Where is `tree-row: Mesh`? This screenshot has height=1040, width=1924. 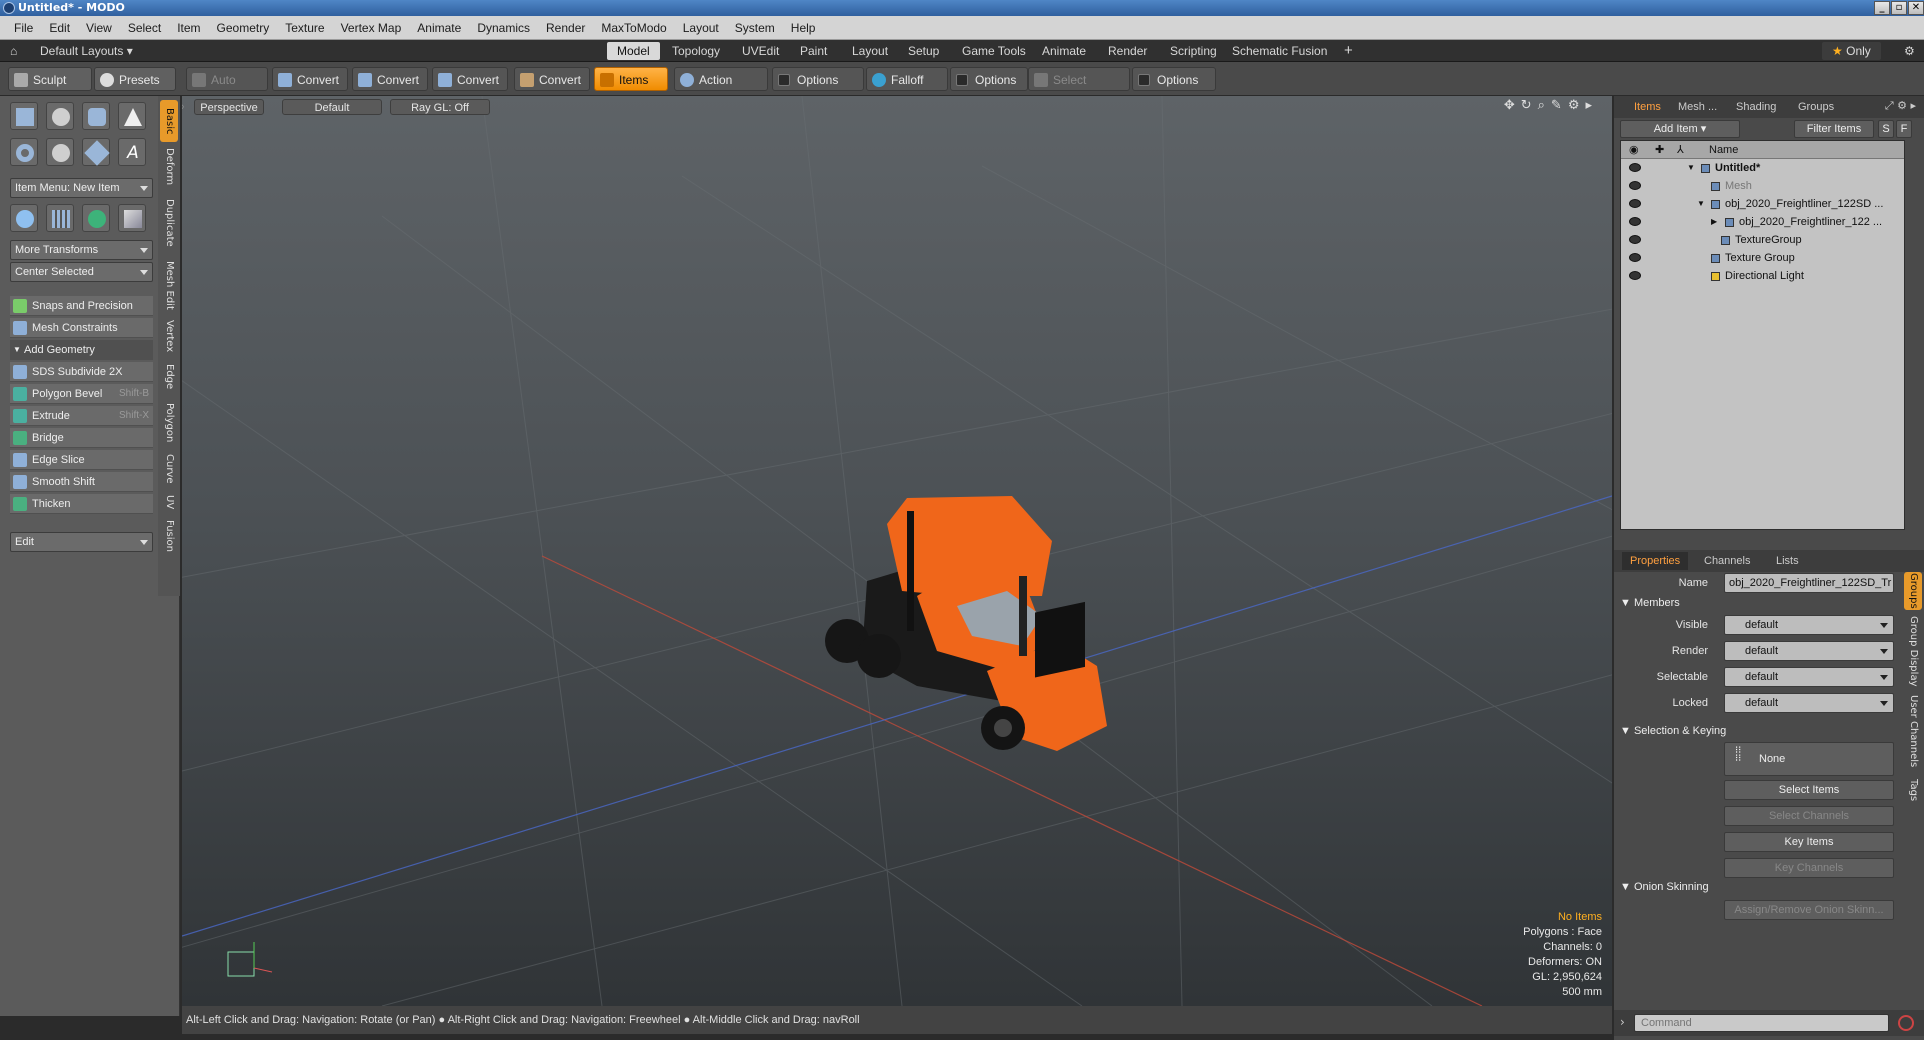
tree-row: Mesh is located at coordinates (1762, 186).